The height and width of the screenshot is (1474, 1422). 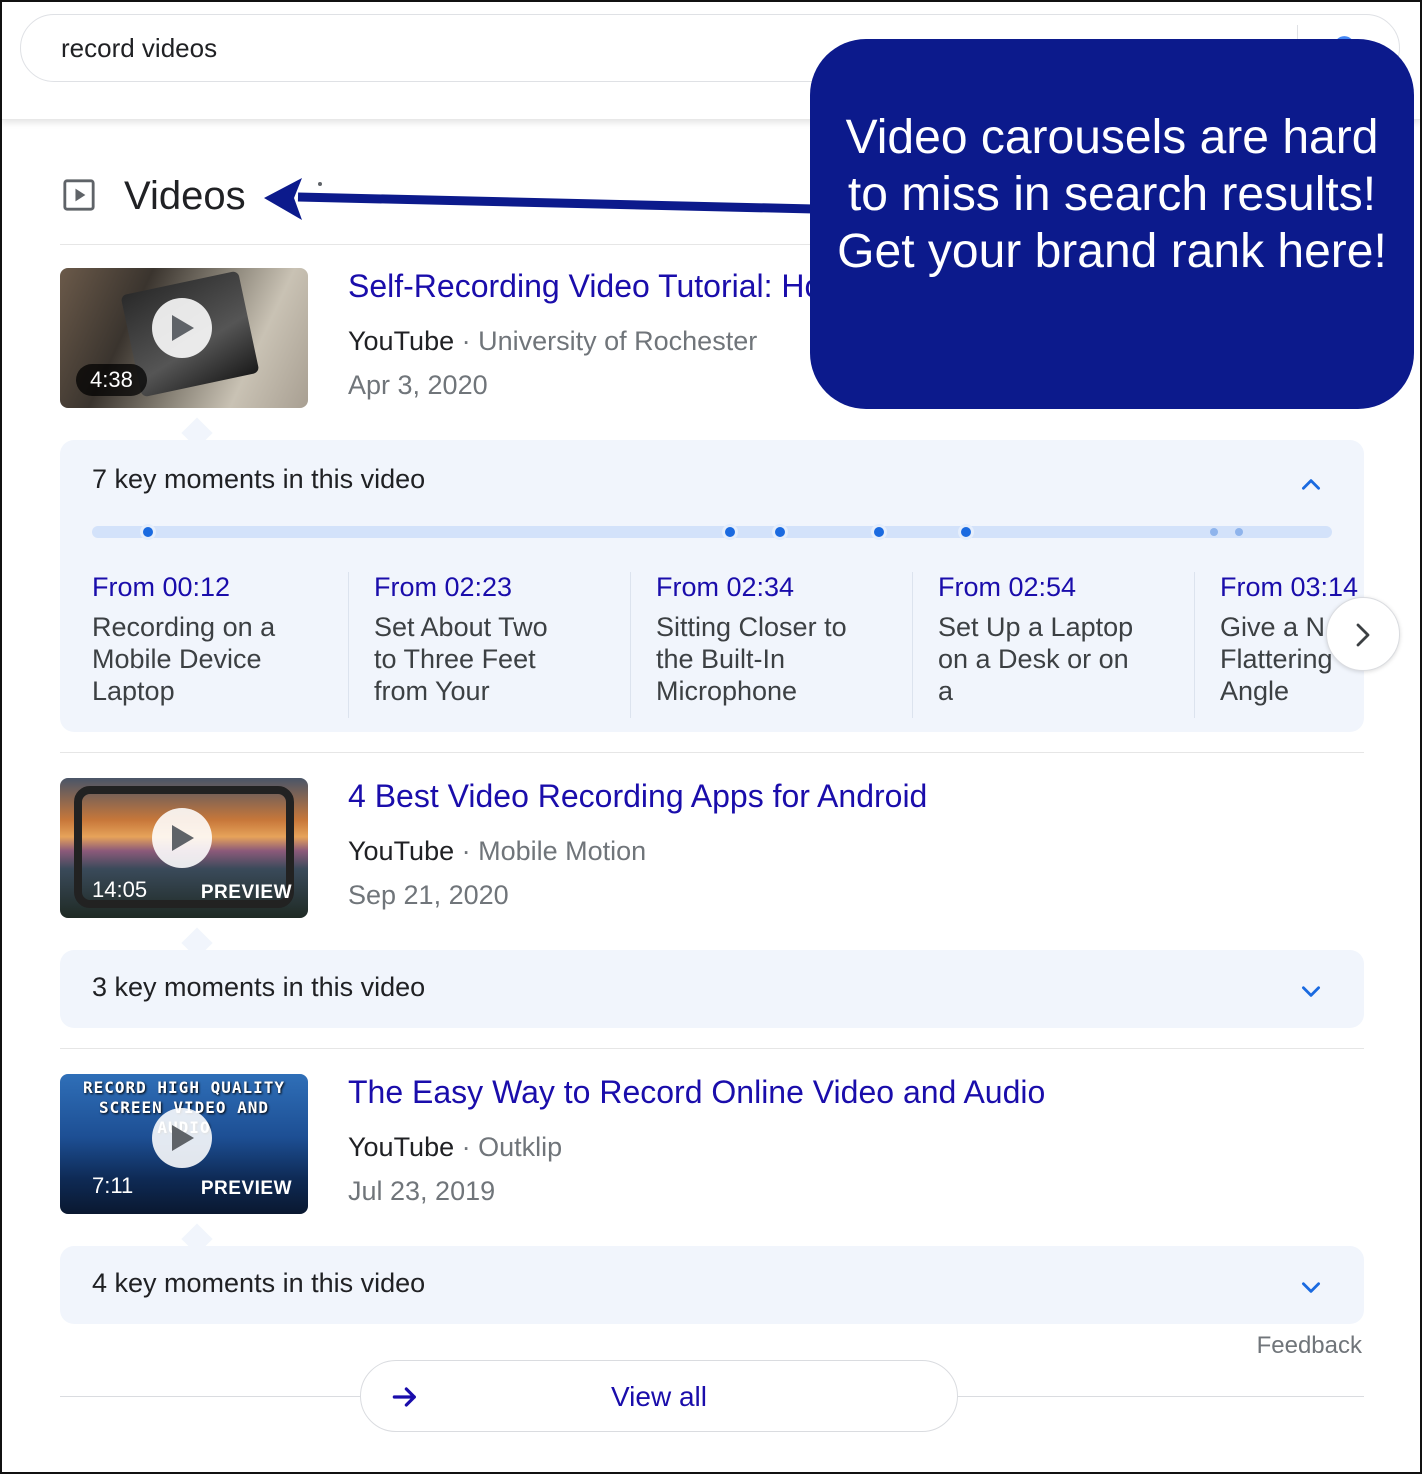 What do you see at coordinates (79, 195) in the screenshot?
I see `video-play-square-icon` at bounding box center [79, 195].